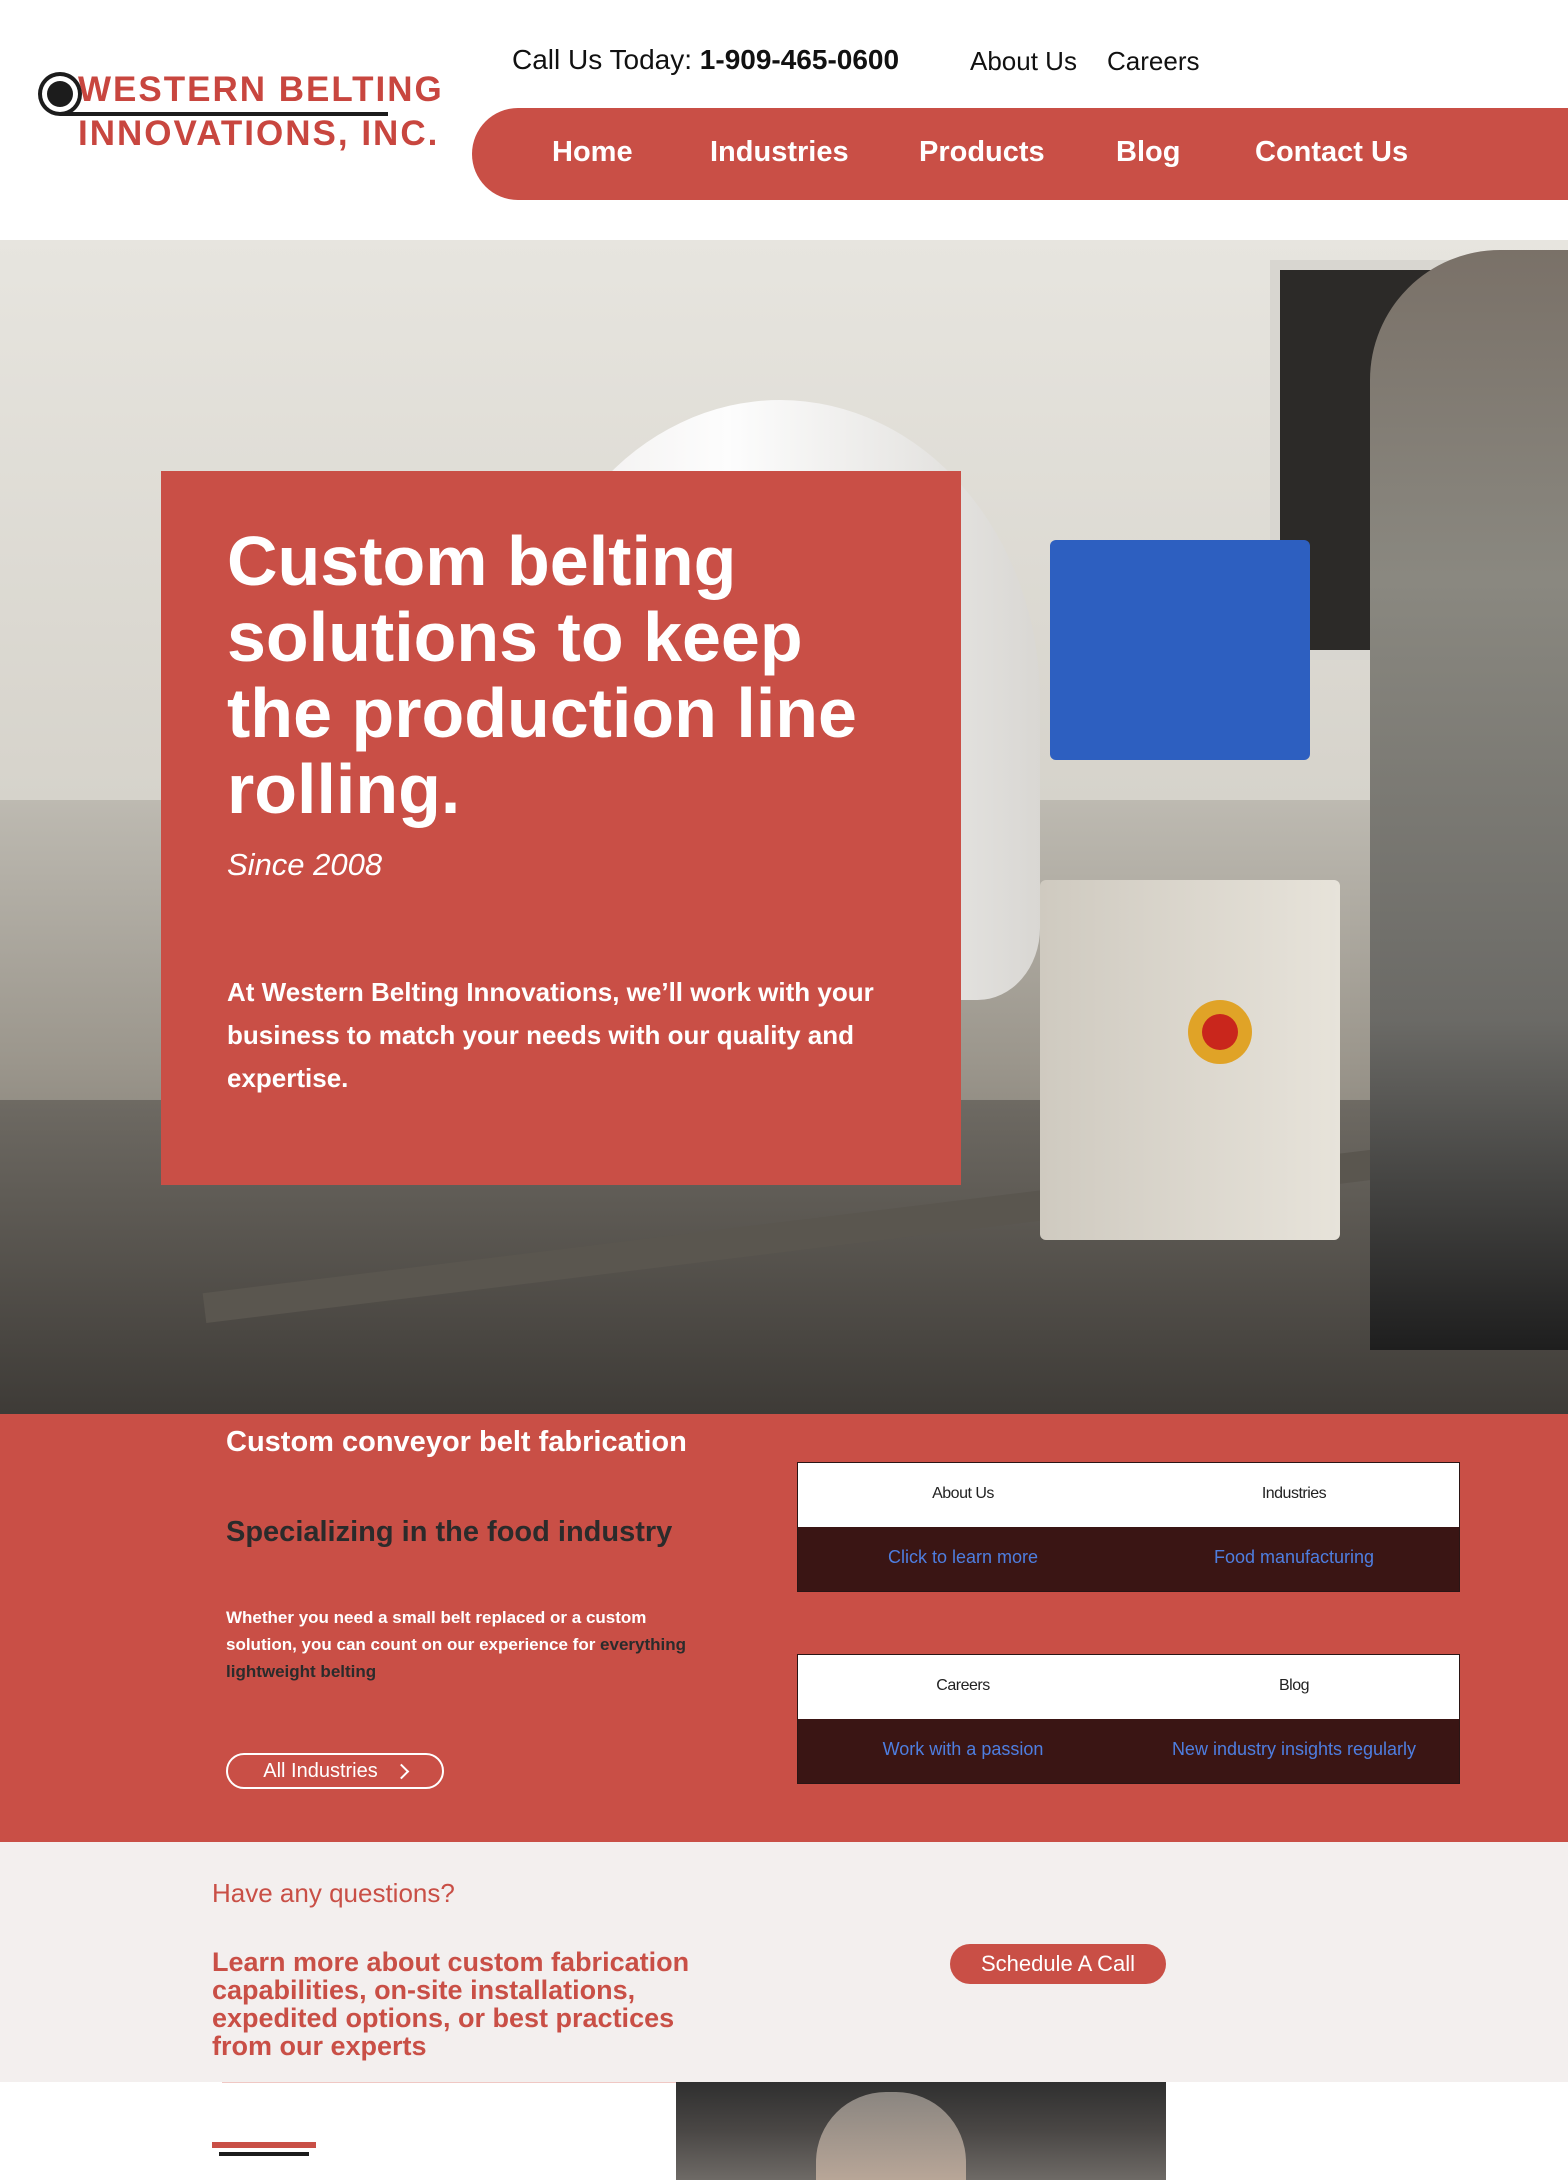 This screenshot has width=1568, height=2180. What do you see at coordinates (60, 94) in the screenshot?
I see `logo-ring-icon` at bounding box center [60, 94].